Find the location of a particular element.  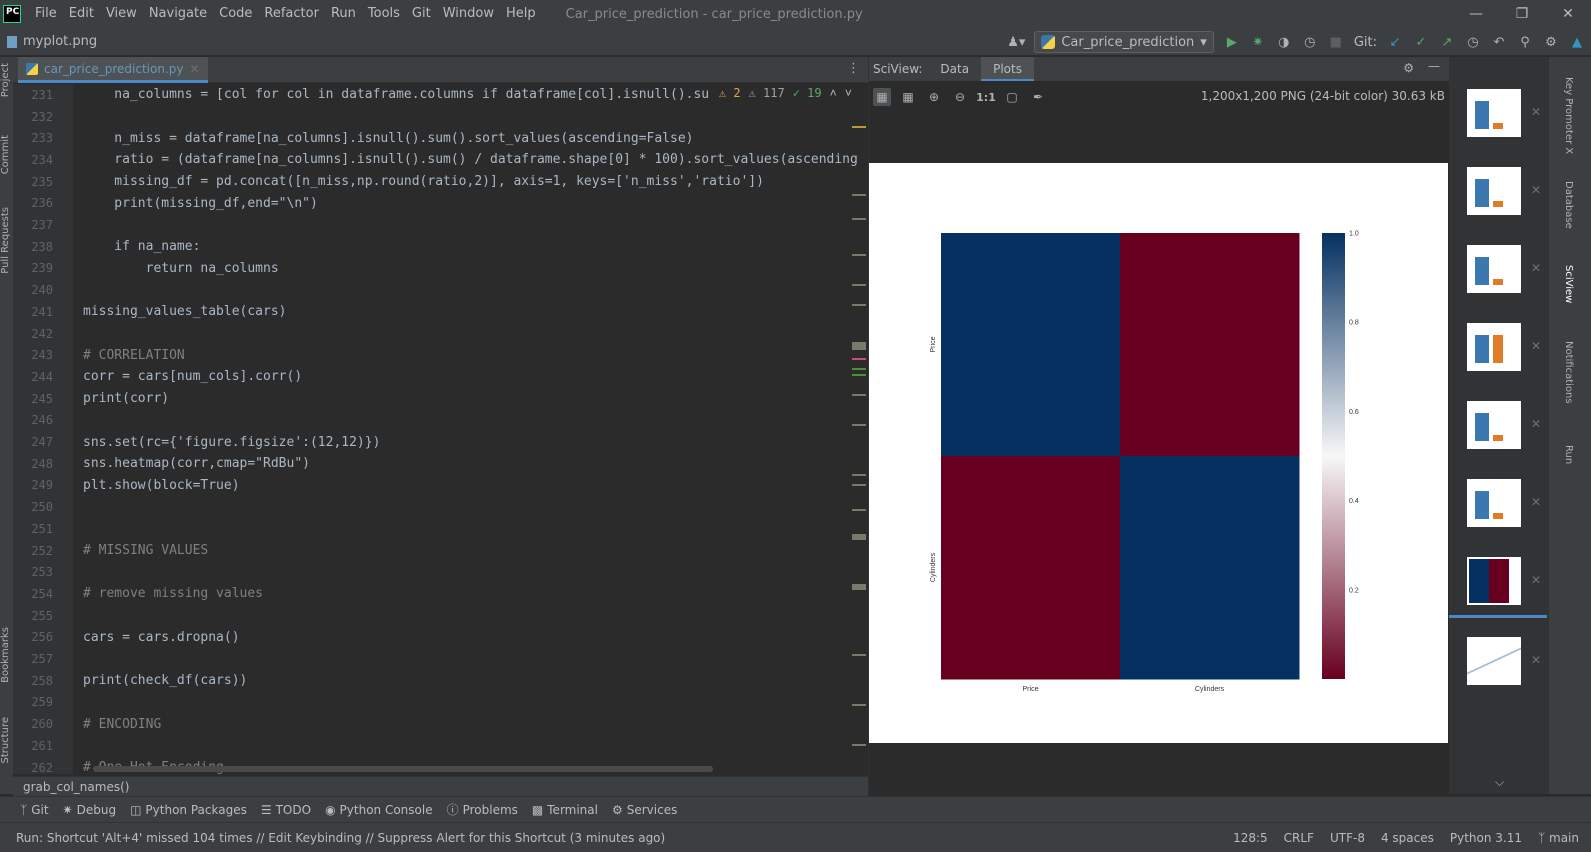

more-vertical-icon: ⋮ is located at coordinates (853, 68).